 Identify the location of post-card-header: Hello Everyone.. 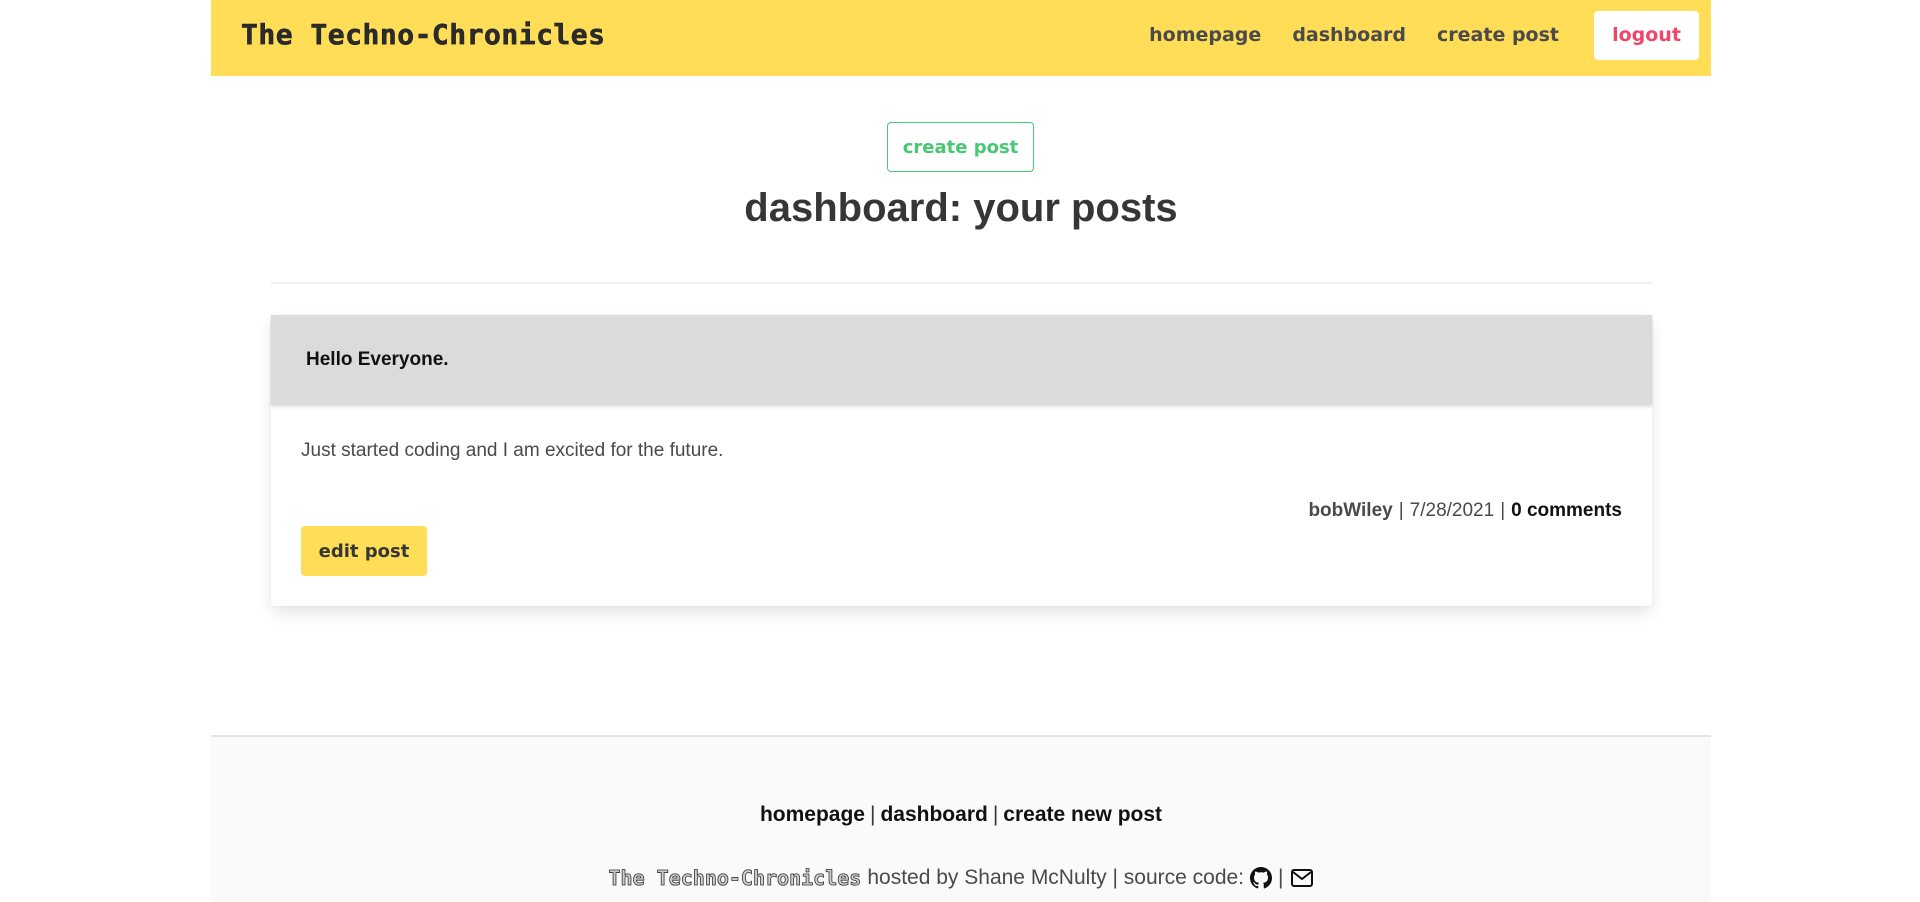
(961, 360).